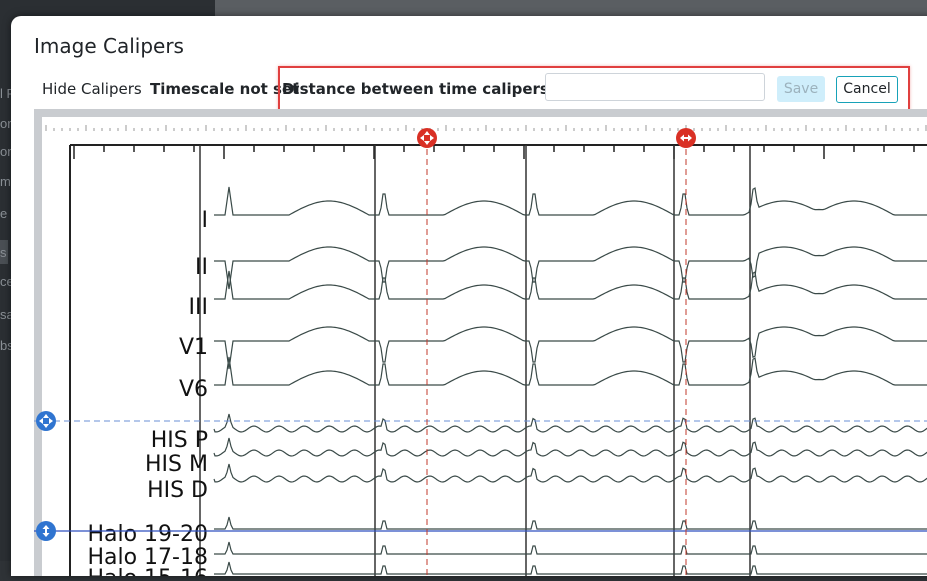  What do you see at coordinates (193, 389) in the screenshot?
I see `lead-label-v6: V6` at bounding box center [193, 389].